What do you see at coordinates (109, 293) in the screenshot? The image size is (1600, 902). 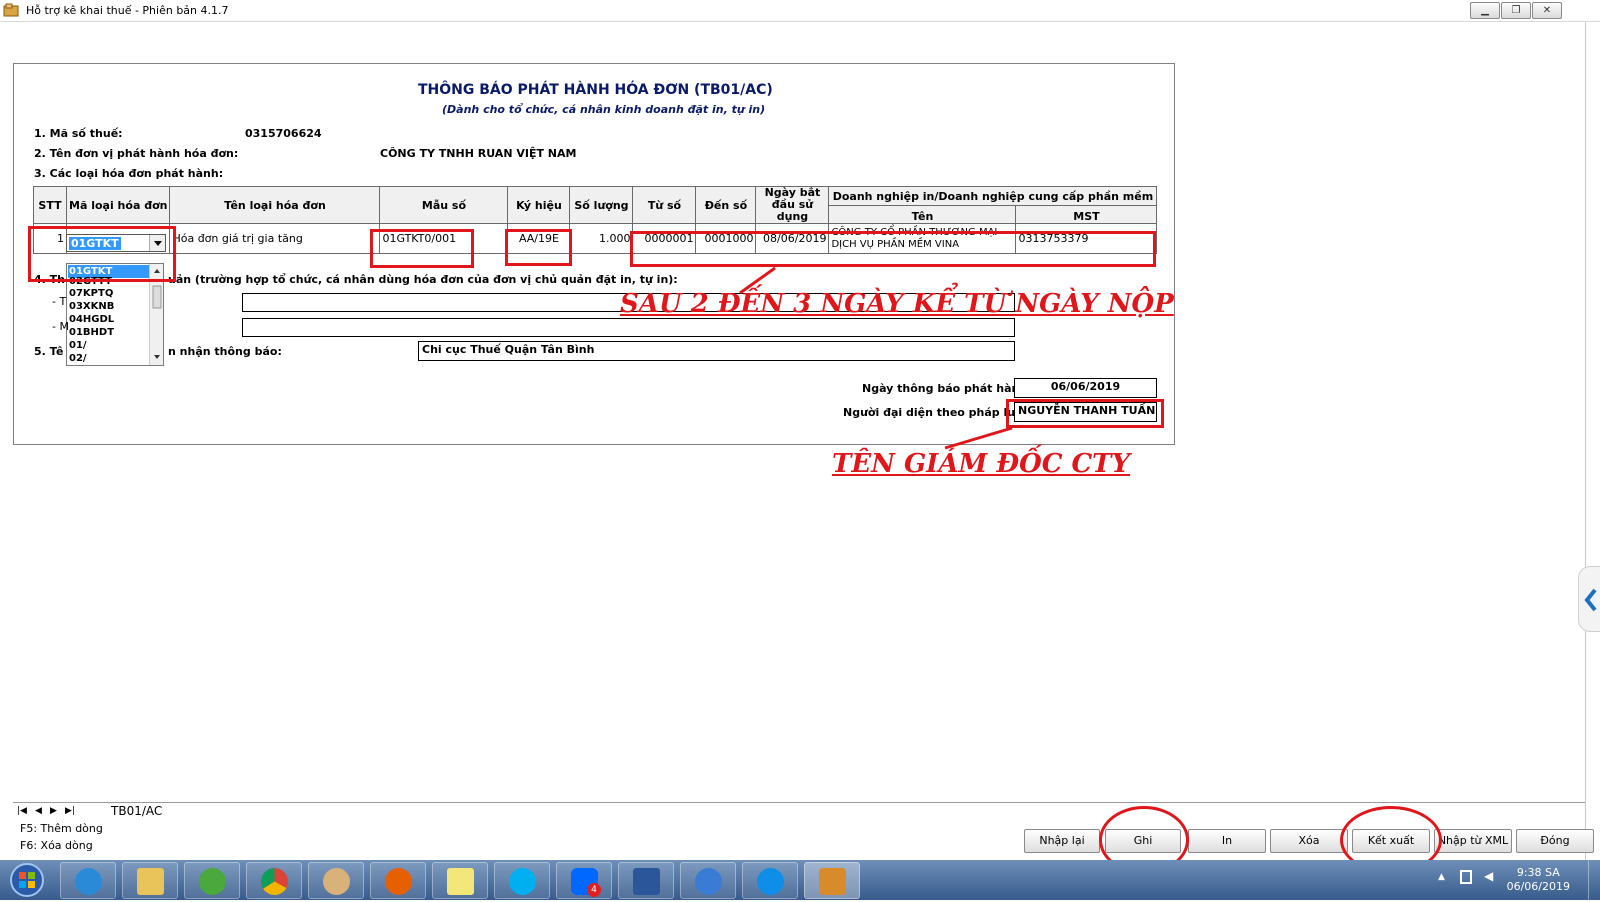 I see `dropdown-option: 07KPTQ` at bounding box center [109, 293].